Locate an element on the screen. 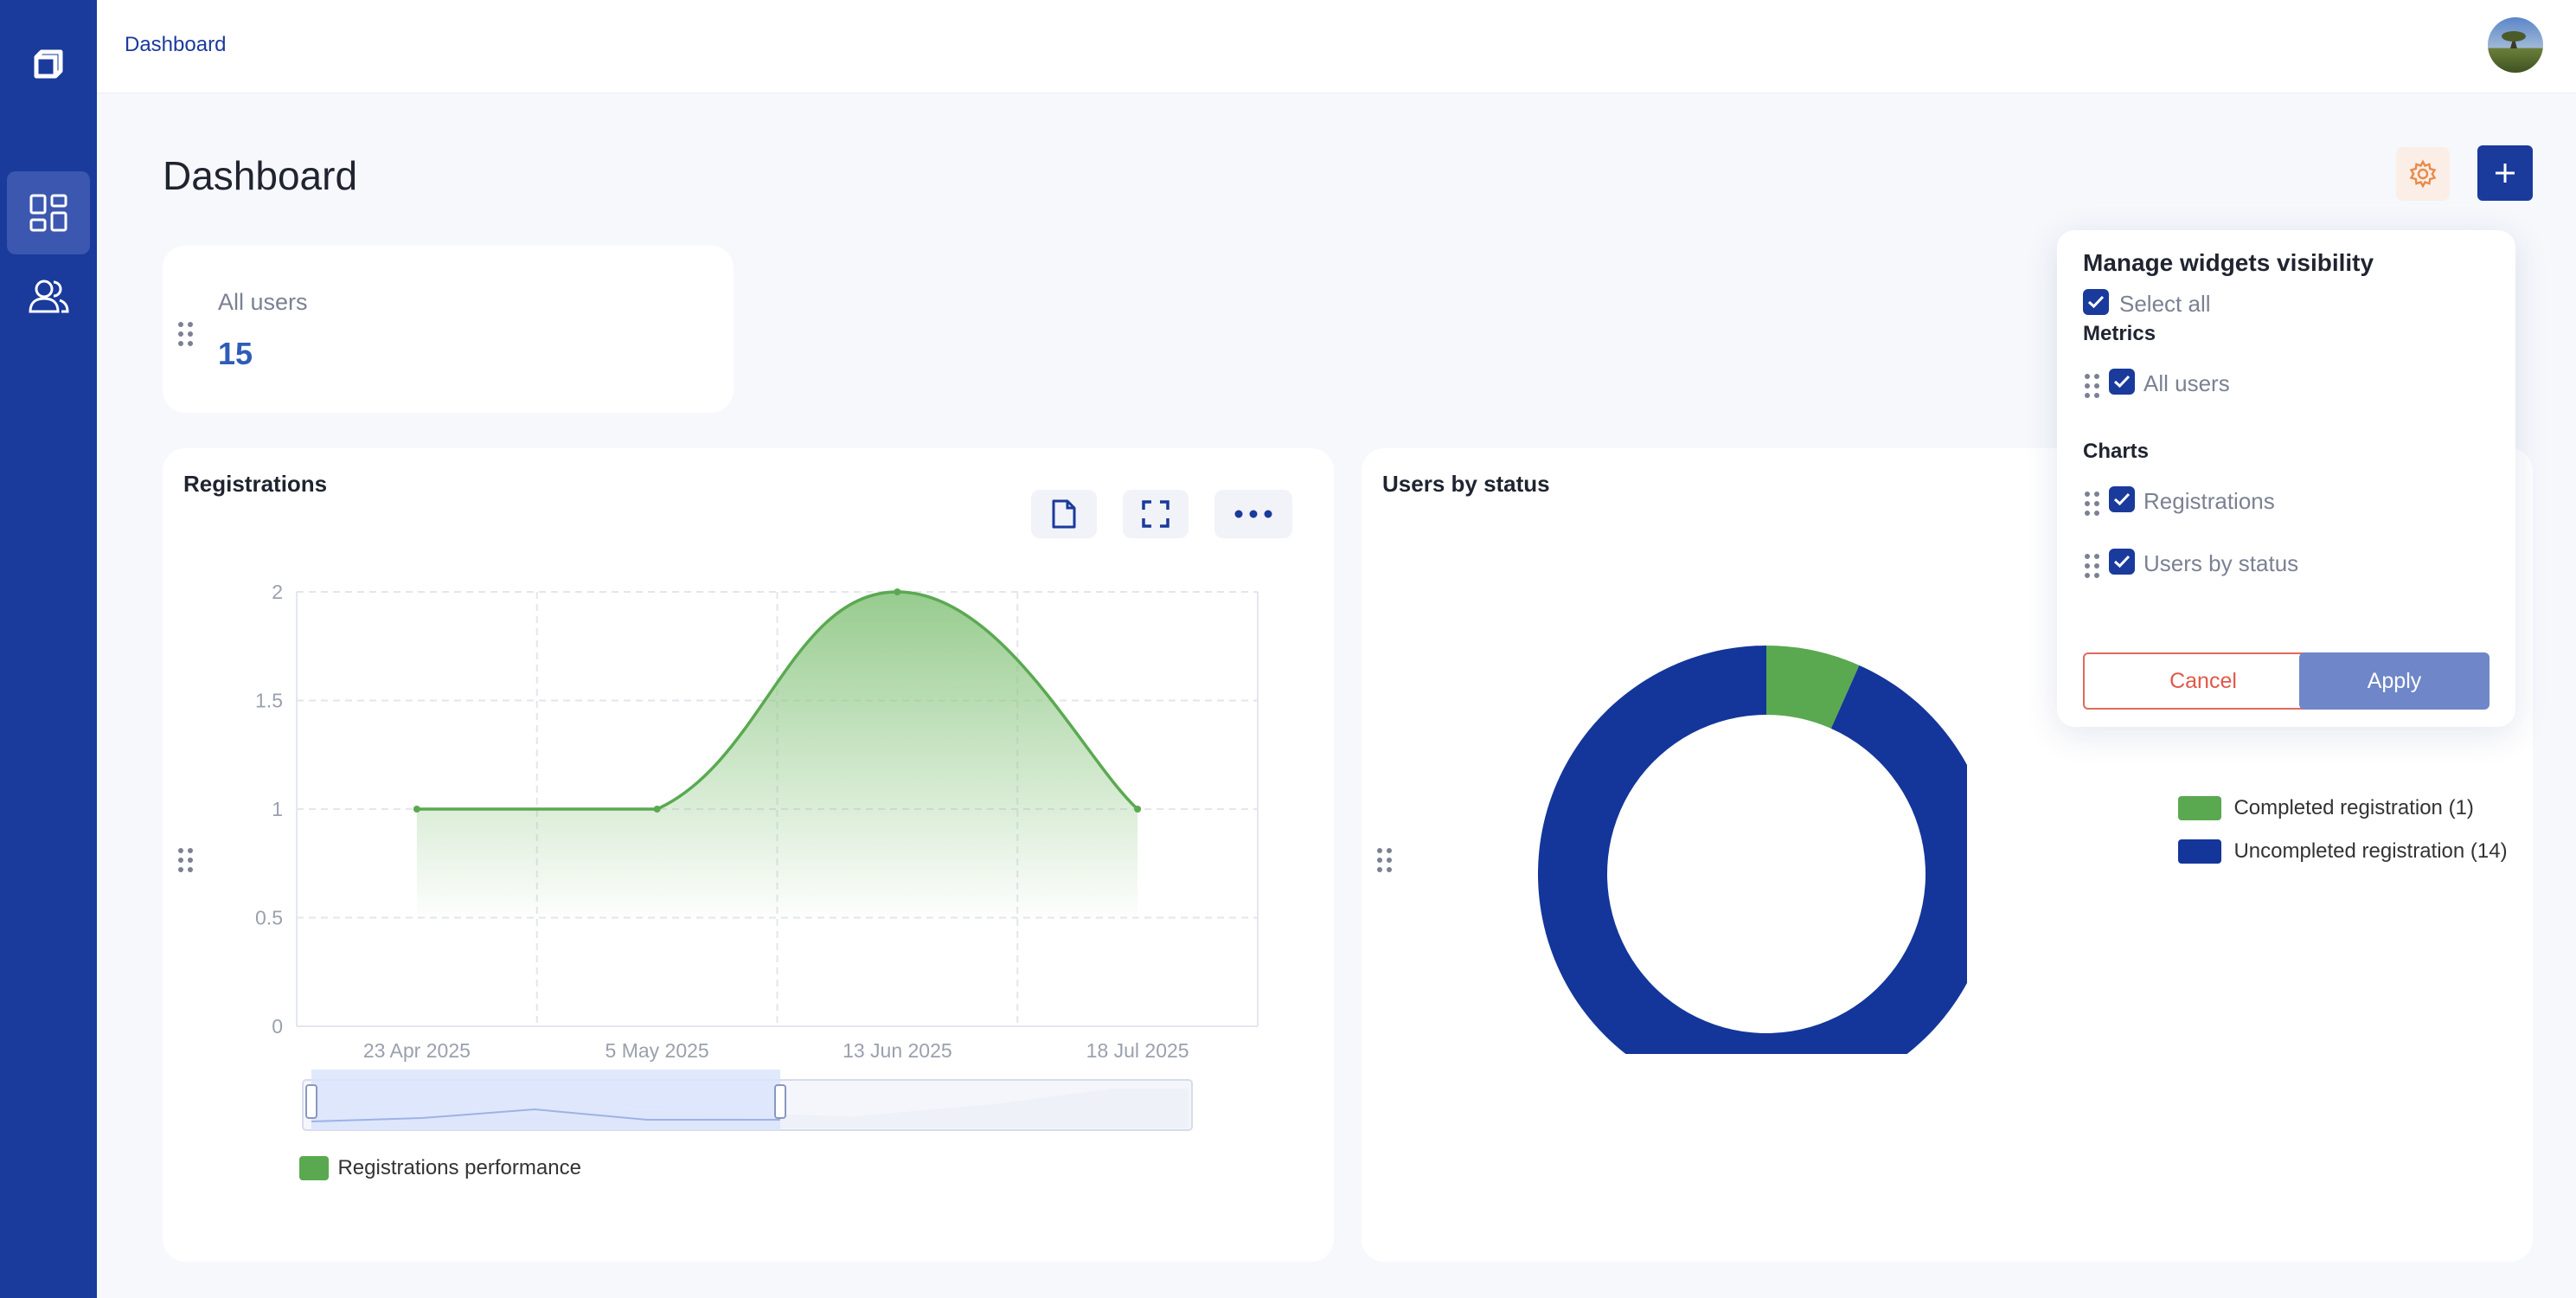  app-logo is located at coordinates (48, 64).